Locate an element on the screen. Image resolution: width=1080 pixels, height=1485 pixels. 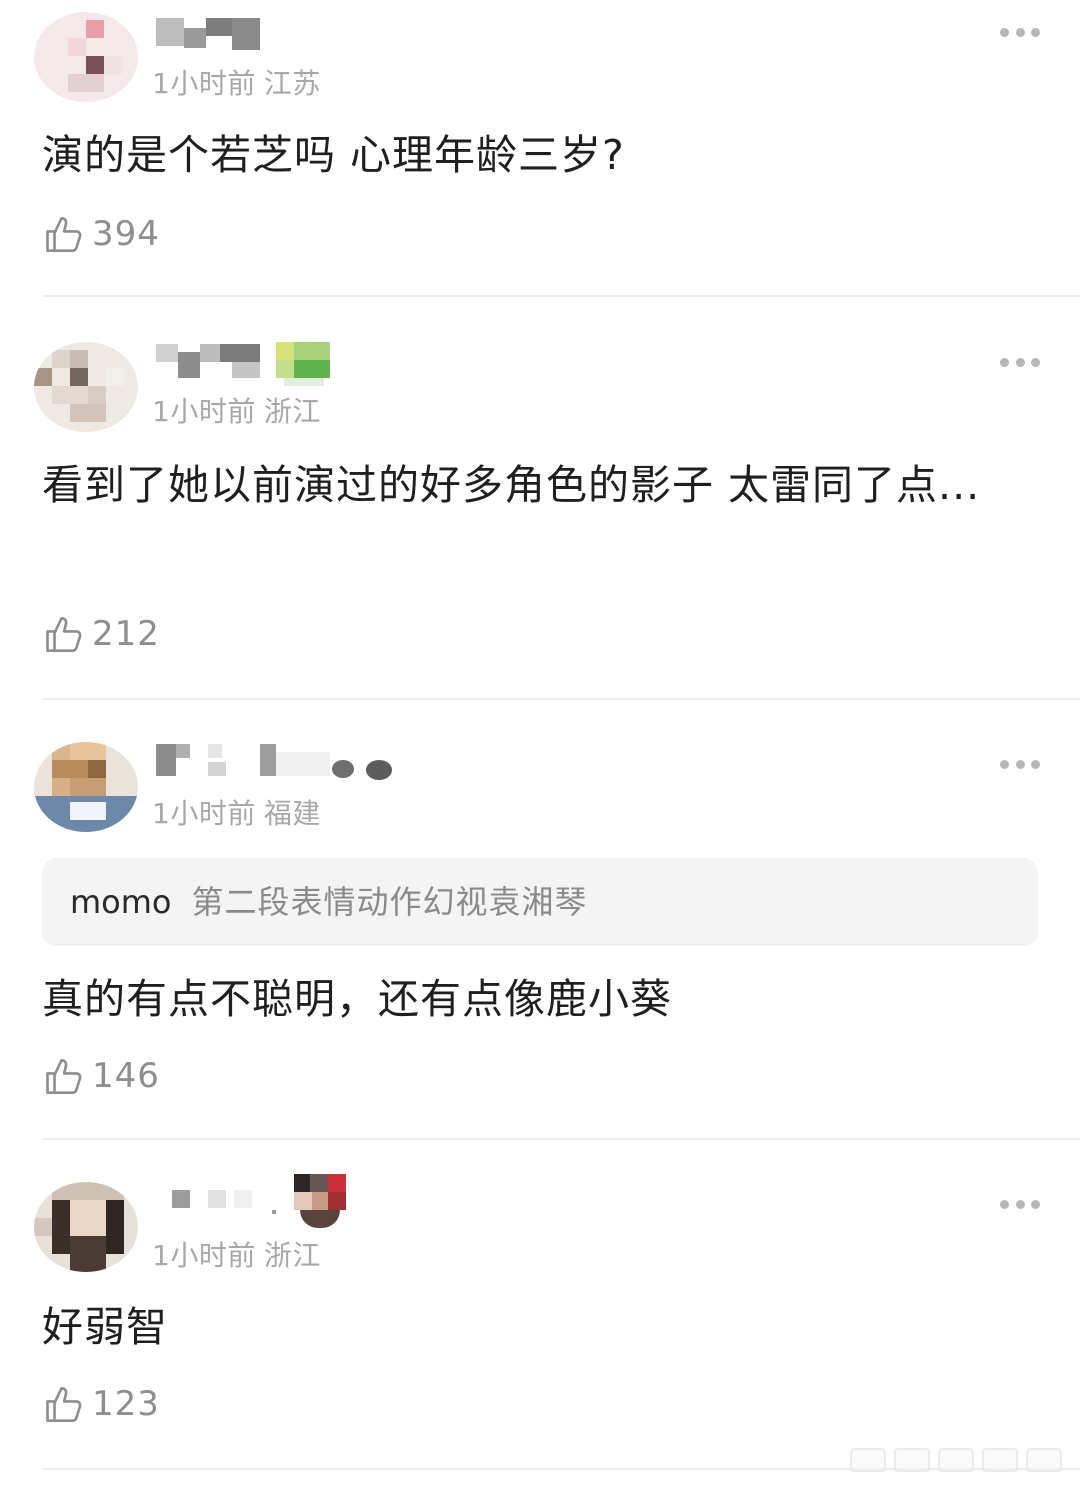
comment-meta: 1小时前 江苏 is located at coordinates (236, 82).